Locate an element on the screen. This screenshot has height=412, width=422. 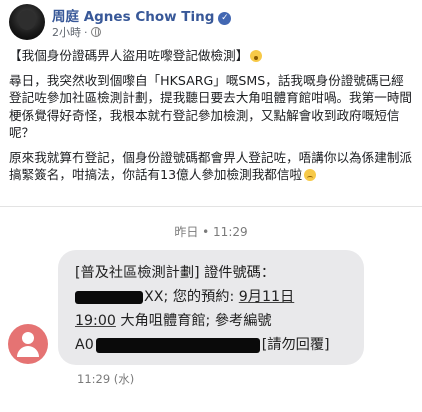
post-time: 2小時 is located at coordinates (66, 32).